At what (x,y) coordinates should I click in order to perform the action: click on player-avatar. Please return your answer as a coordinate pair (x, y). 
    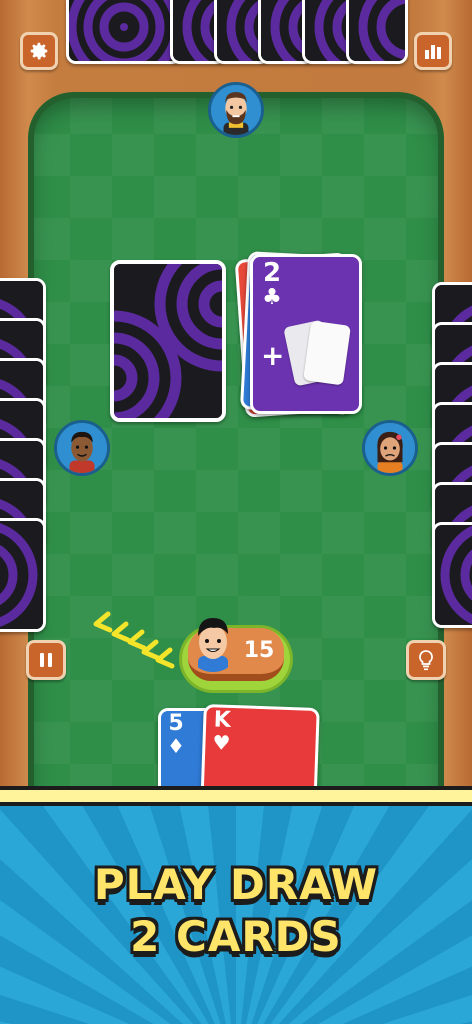
    Looking at the image, I should click on (213, 642).